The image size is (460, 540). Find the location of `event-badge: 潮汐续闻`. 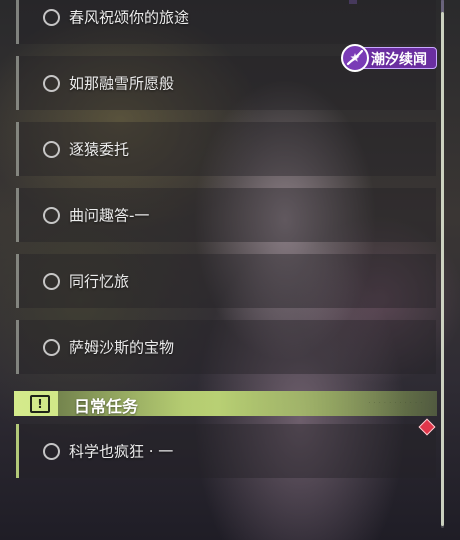

event-badge: 潮汐续闻 is located at coordinates (389, 58).